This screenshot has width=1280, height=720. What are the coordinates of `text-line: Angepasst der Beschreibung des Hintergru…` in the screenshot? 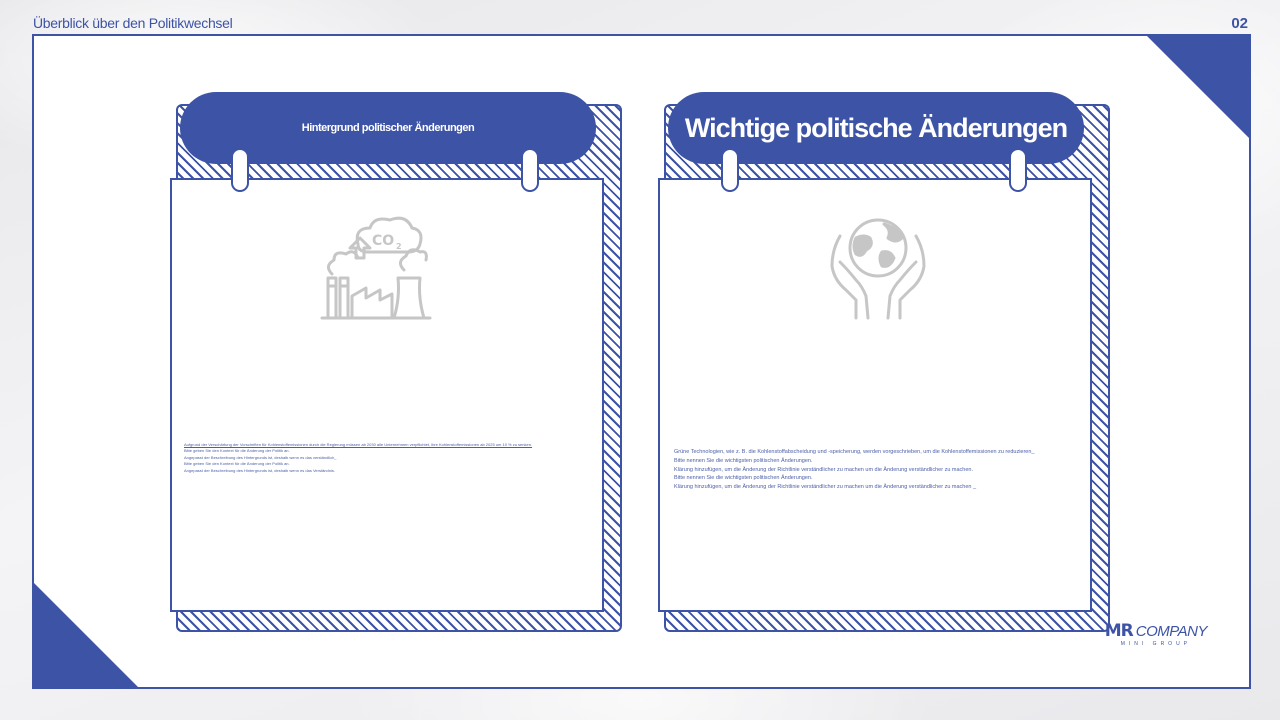 It's located at (259, 470).